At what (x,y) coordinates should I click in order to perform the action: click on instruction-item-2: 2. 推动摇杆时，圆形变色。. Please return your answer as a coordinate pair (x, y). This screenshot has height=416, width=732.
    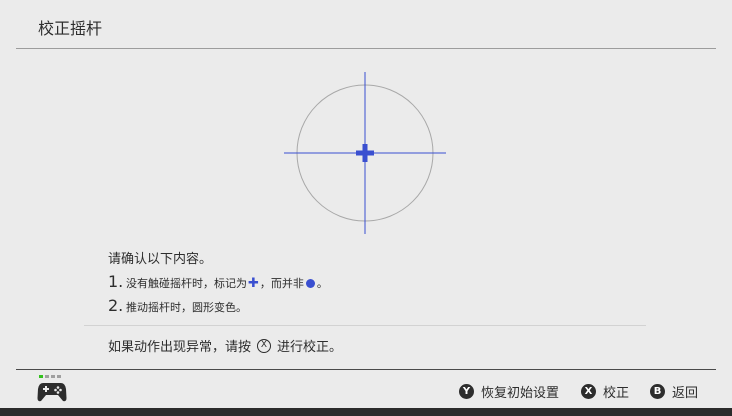
    Looking at the image, I should click on (177, 305).